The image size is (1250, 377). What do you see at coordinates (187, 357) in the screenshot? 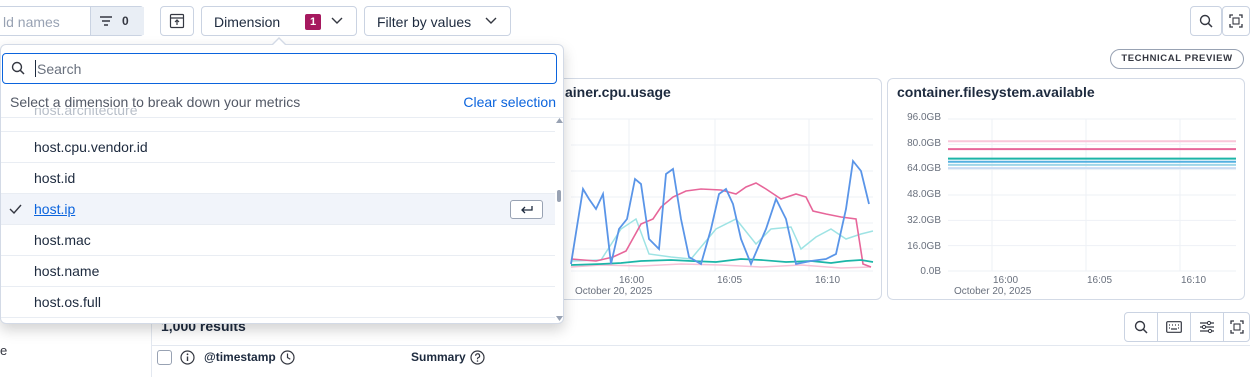
I see `info-icon` at bounding box center [187, 357].